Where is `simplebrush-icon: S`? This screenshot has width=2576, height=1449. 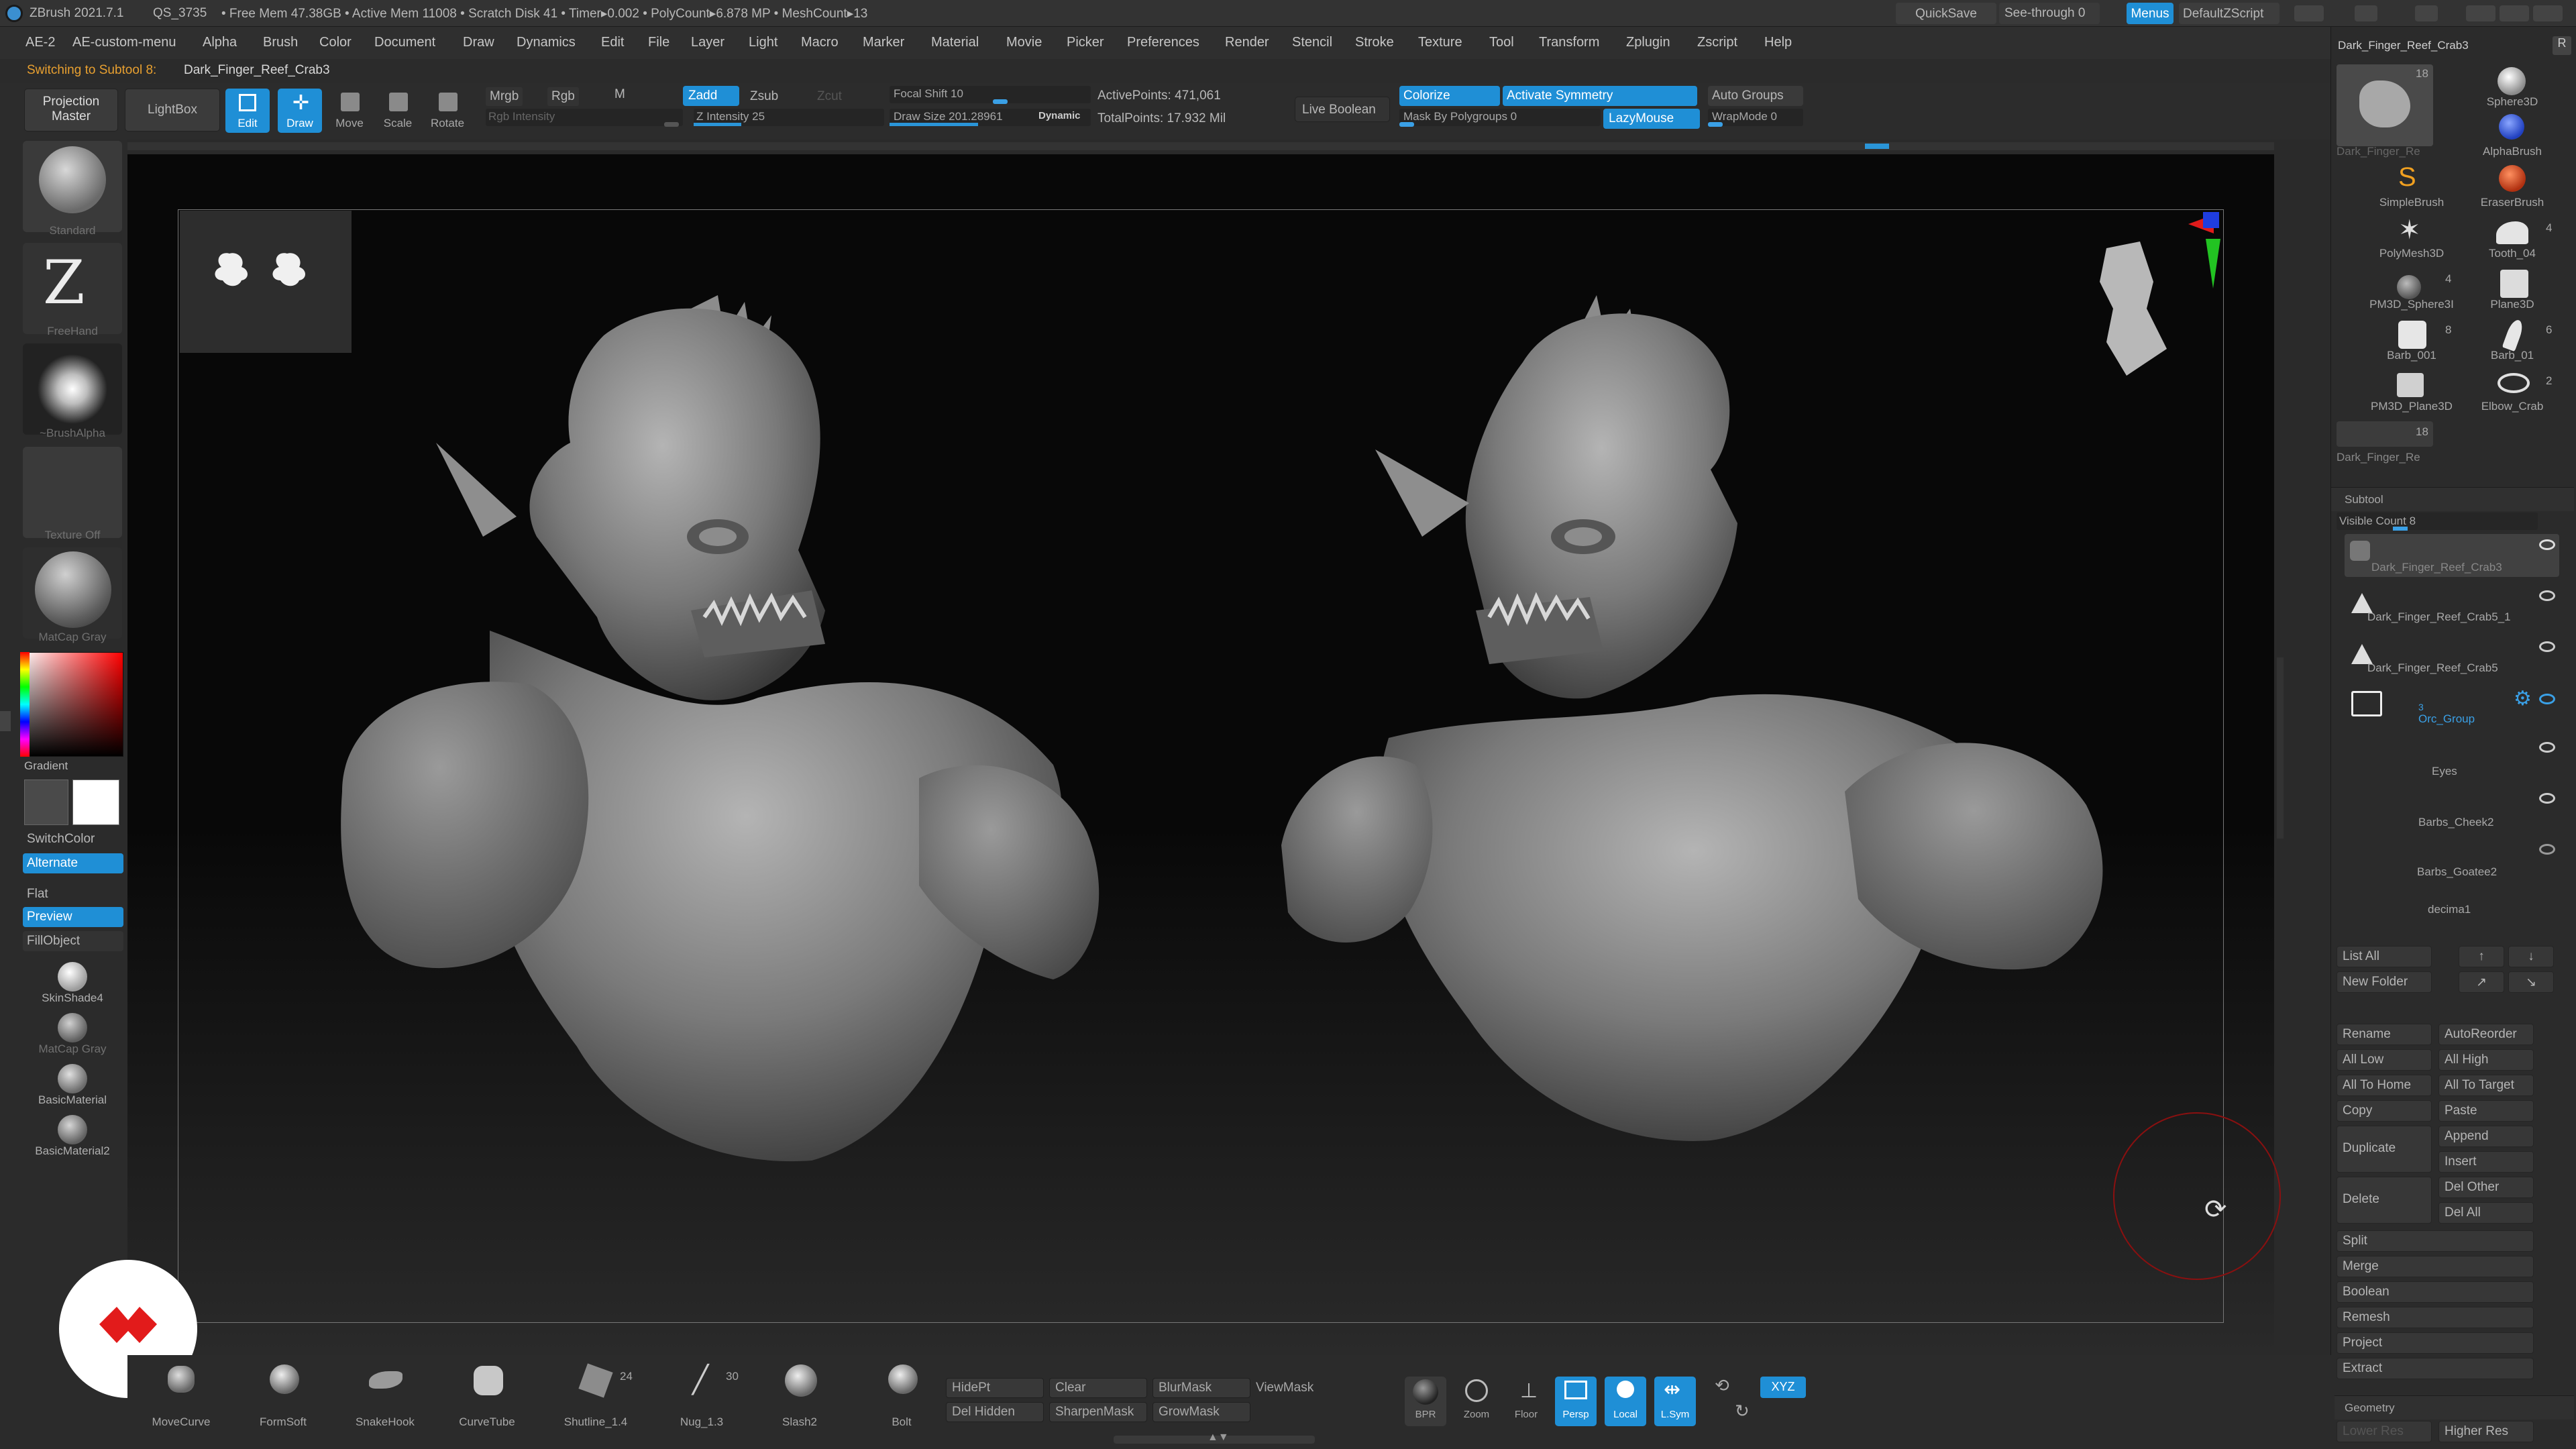 simplebrush-icon: S is located at coordinates (2407, 177).